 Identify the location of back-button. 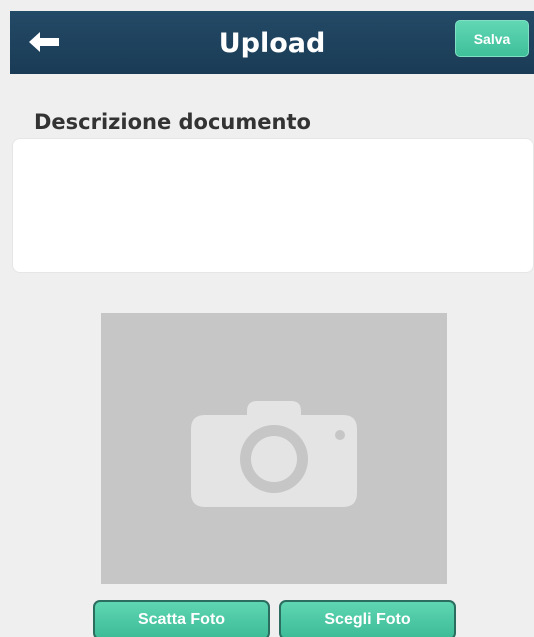
(44, 42).